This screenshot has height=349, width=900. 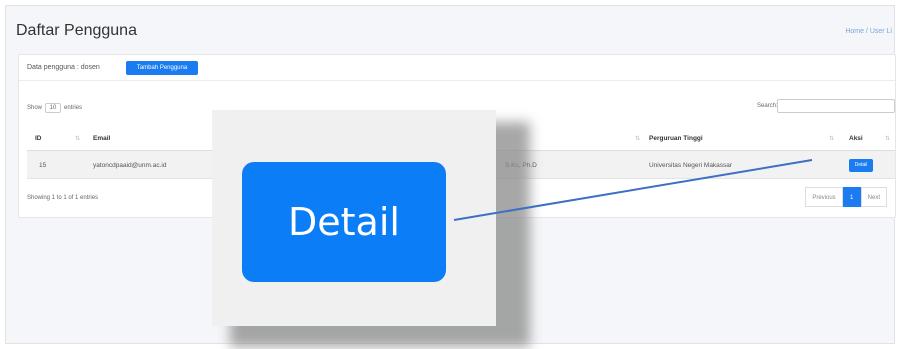 I want to click on callout-pointer-line, so click(x=633, y=190).